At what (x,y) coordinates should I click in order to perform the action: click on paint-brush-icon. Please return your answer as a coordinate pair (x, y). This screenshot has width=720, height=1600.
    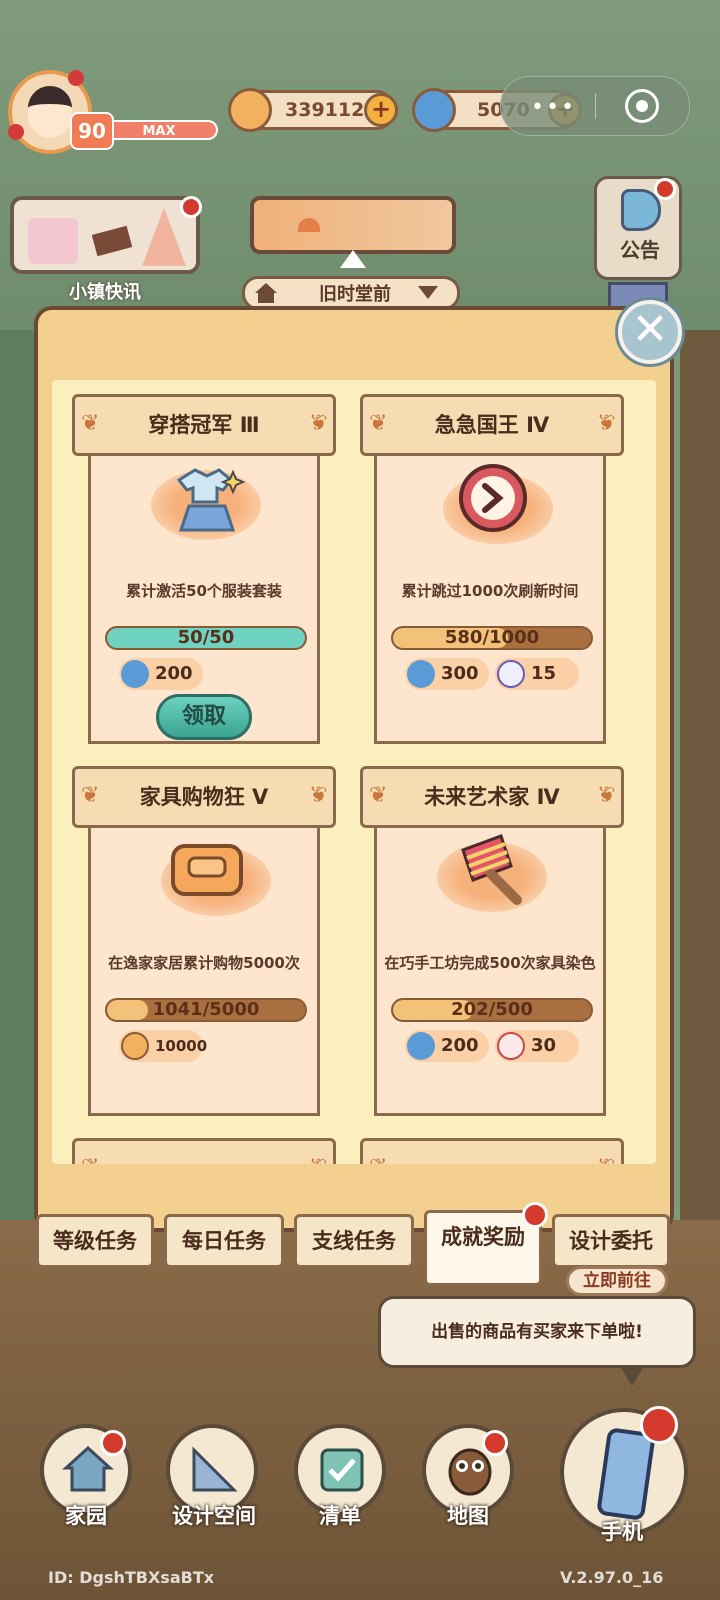
    Looking at the image, I should click on (491, 869).